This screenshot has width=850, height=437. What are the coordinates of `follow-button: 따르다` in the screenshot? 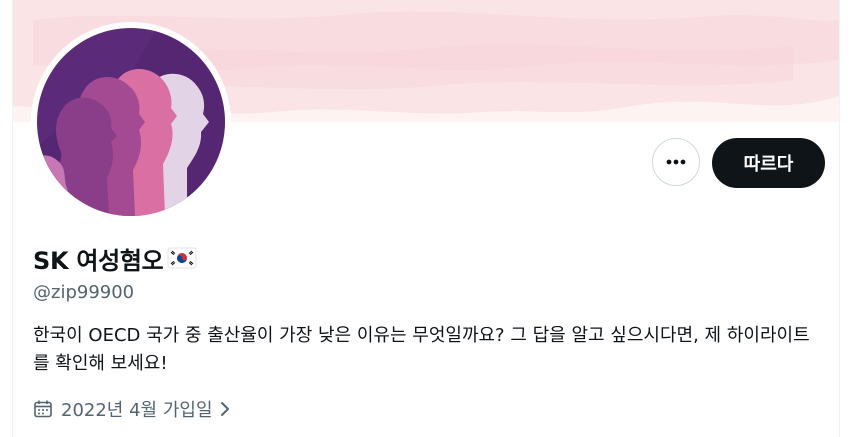 It's located at (768, 163).